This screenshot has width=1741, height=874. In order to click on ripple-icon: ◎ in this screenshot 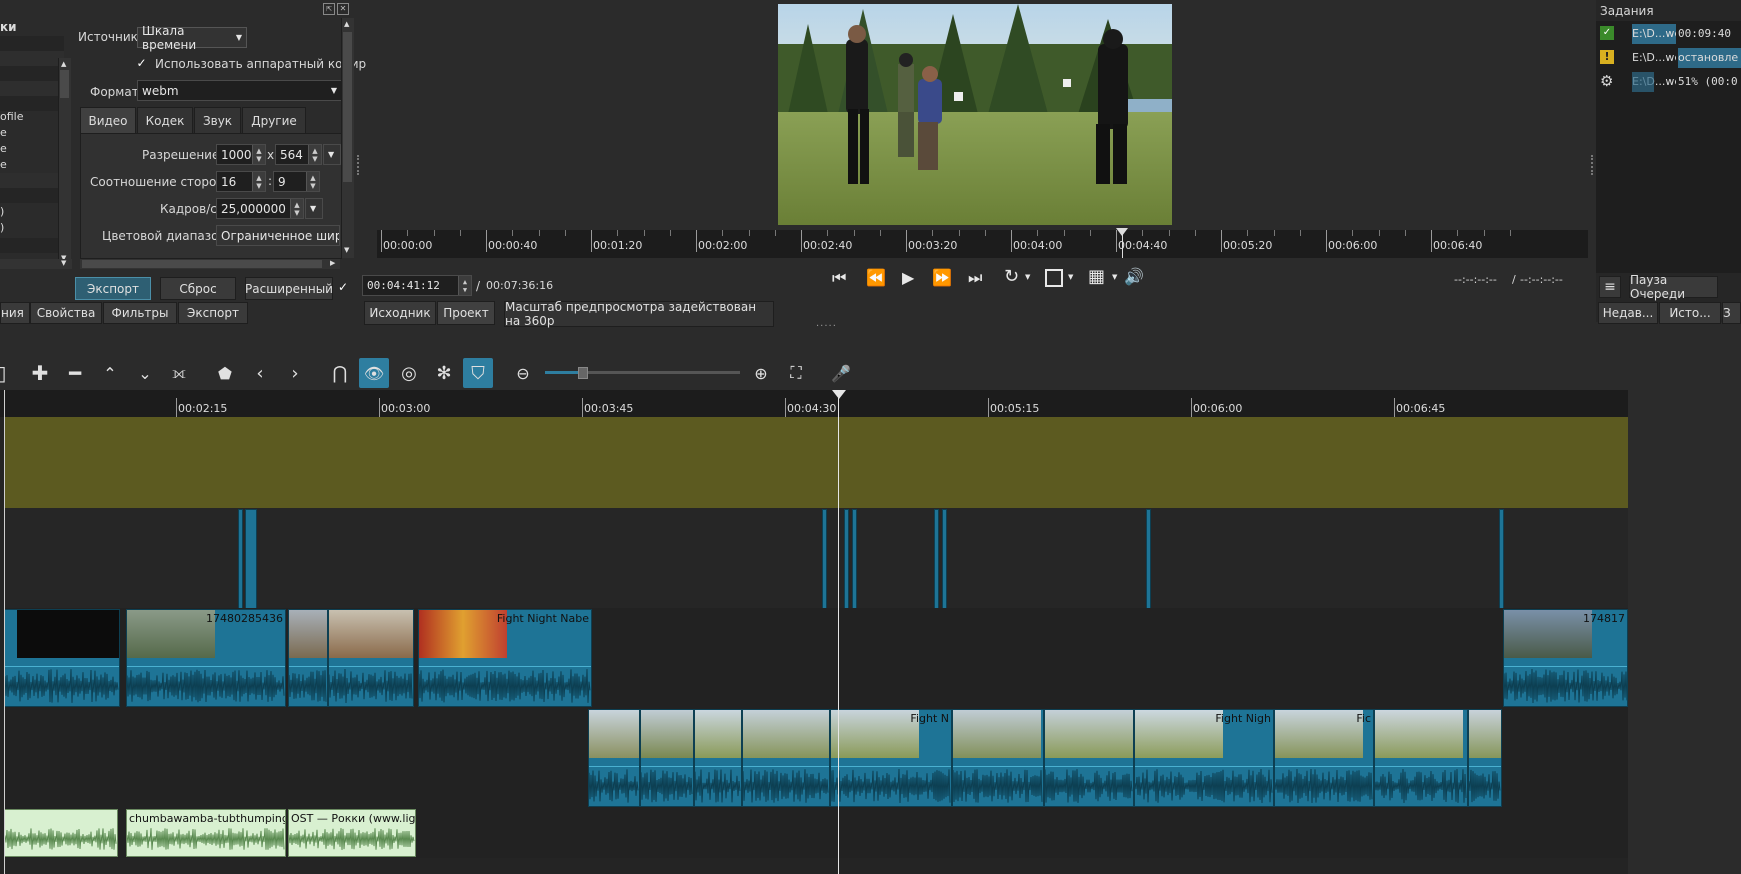, I will do `click(409, 373)`.